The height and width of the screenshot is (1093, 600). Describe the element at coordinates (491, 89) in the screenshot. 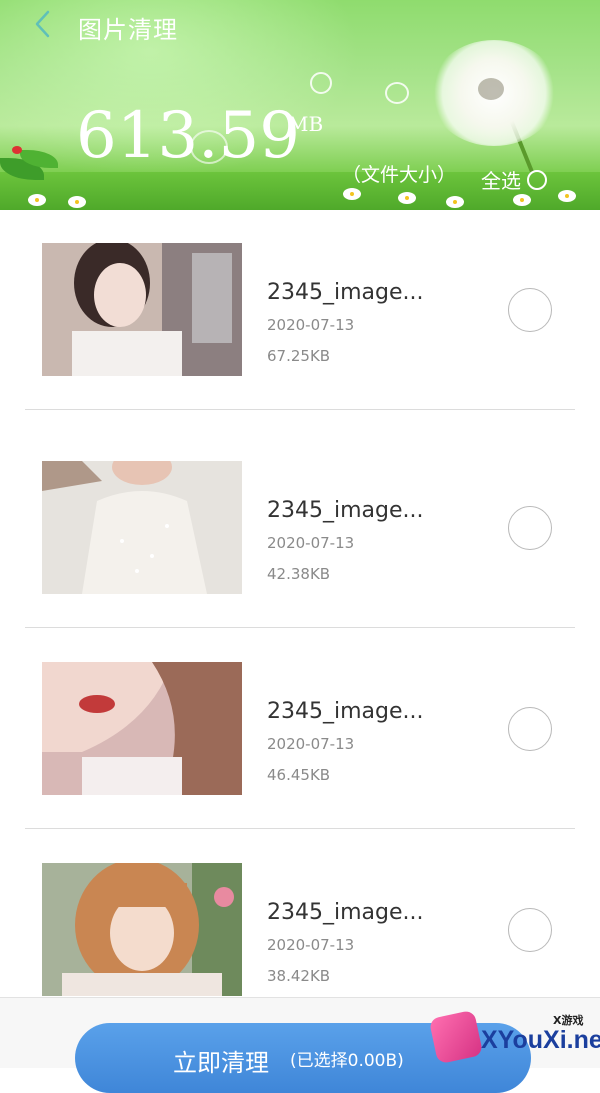

I see `dandelion-core` at that location.